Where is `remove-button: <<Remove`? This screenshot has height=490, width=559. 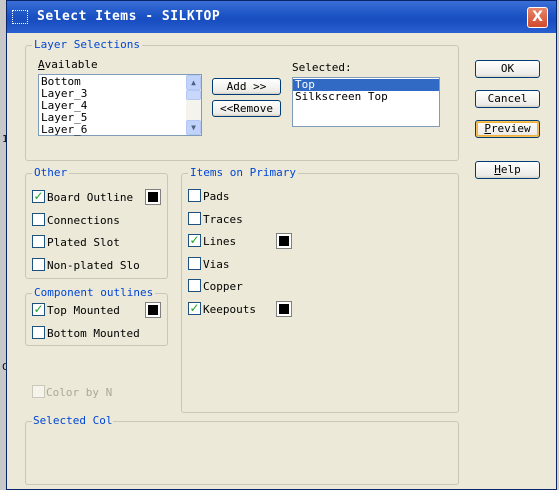 remove-button: <<Remove is located at coordinates (246, 108).